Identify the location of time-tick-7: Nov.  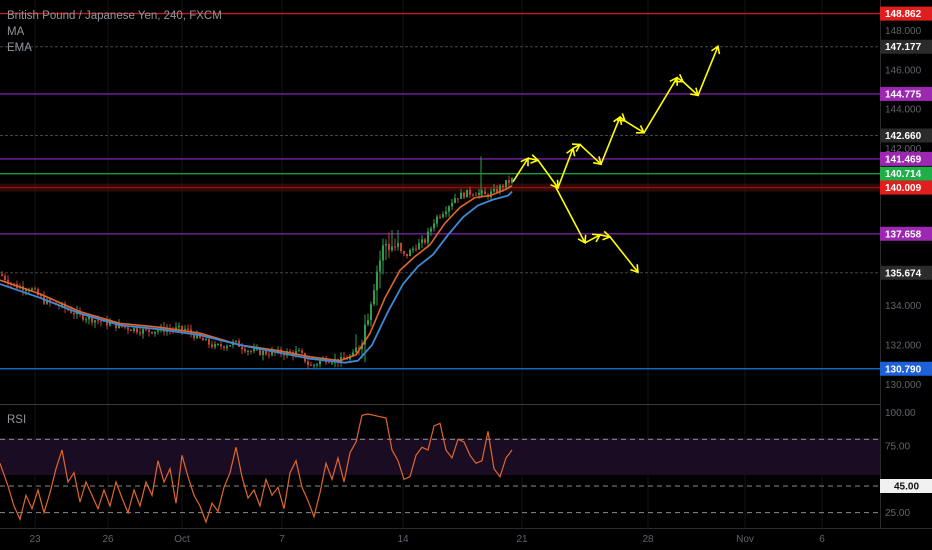
(745, 539).